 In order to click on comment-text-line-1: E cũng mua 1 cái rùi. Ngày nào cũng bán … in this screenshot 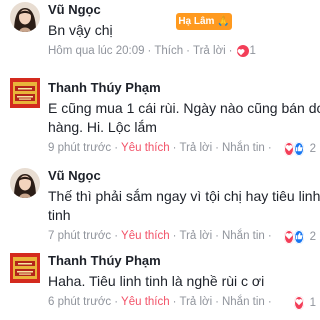, I will do `click(184, 108)`.